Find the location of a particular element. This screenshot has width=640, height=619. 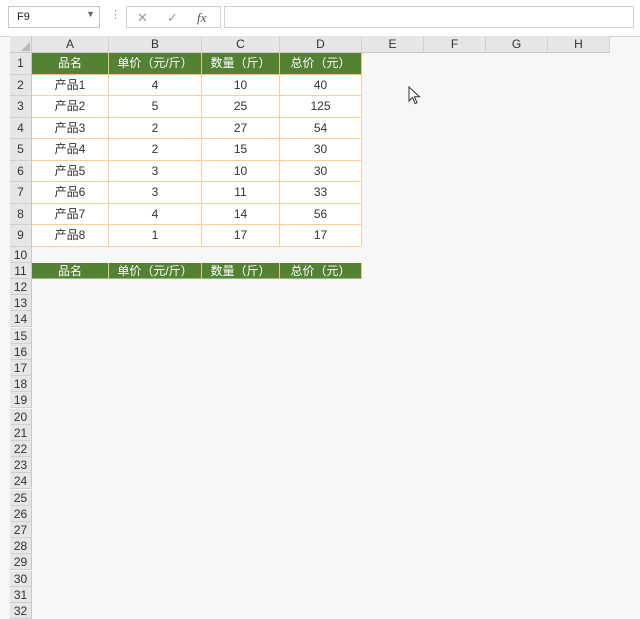

check-icon: ✓ is located at coordinates (172, 18).